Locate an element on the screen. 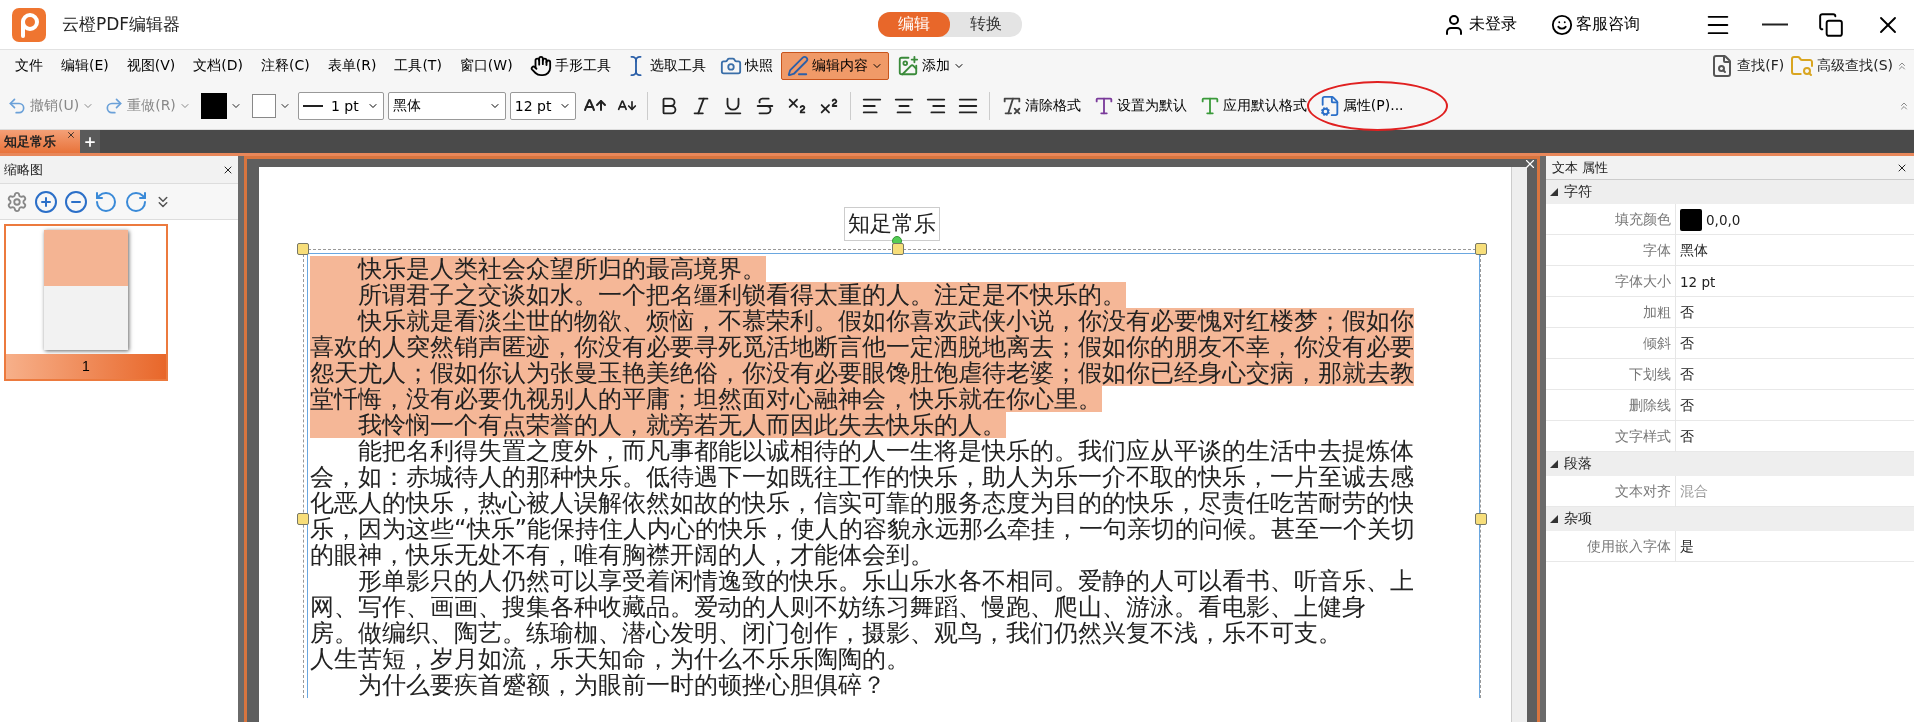 Image resolution: width=1914 pixels, height=722 pixels. format-action-button: 应用默认格式 is located at coordinates (1252, 105).